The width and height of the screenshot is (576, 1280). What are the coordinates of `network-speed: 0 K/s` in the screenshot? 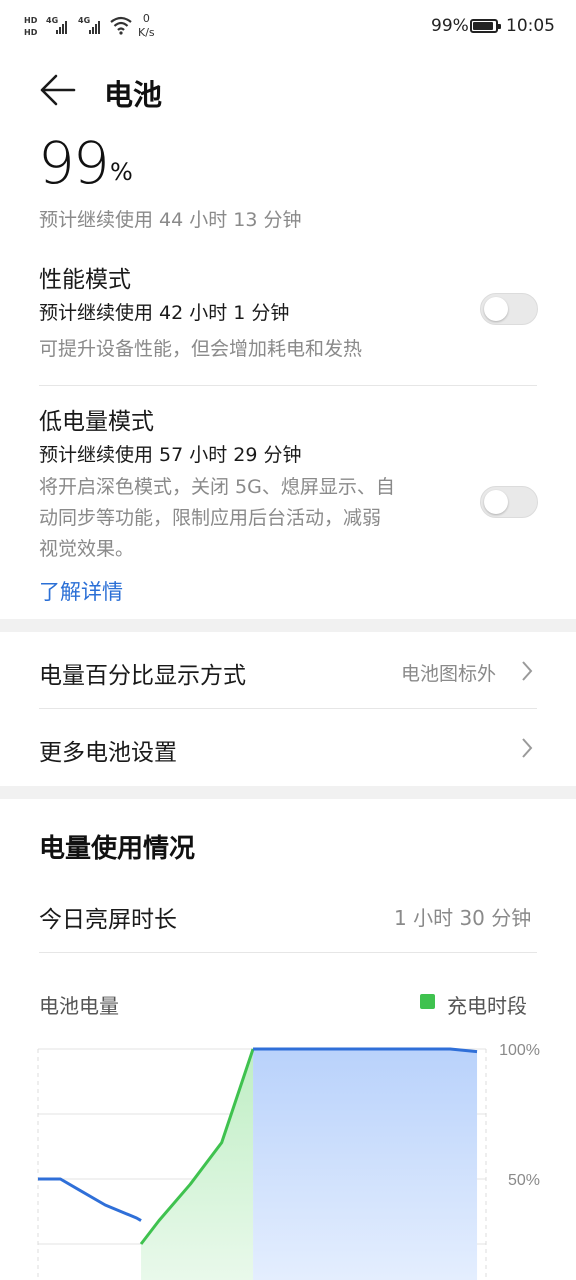 It's located at (146, 26).